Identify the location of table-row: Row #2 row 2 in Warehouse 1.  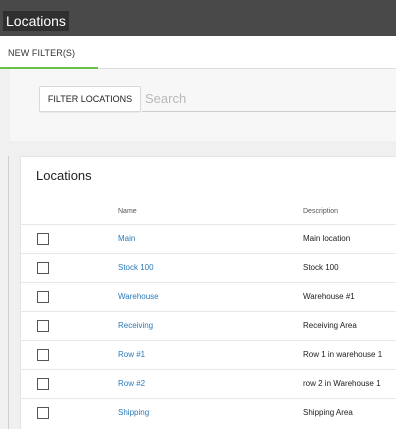
(208, 383).